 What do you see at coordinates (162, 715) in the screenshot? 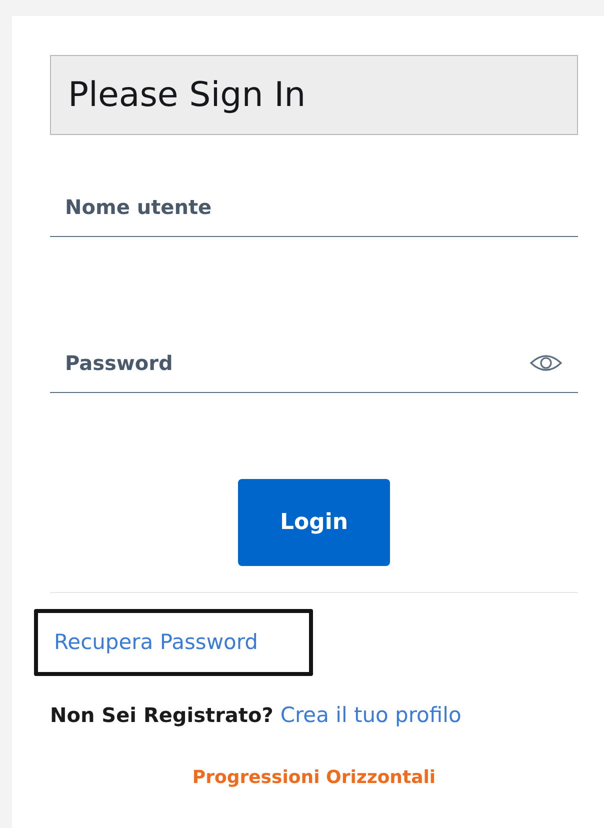
I see `register-question: Non Sei Registrato?` at bounding box center [162, 715].